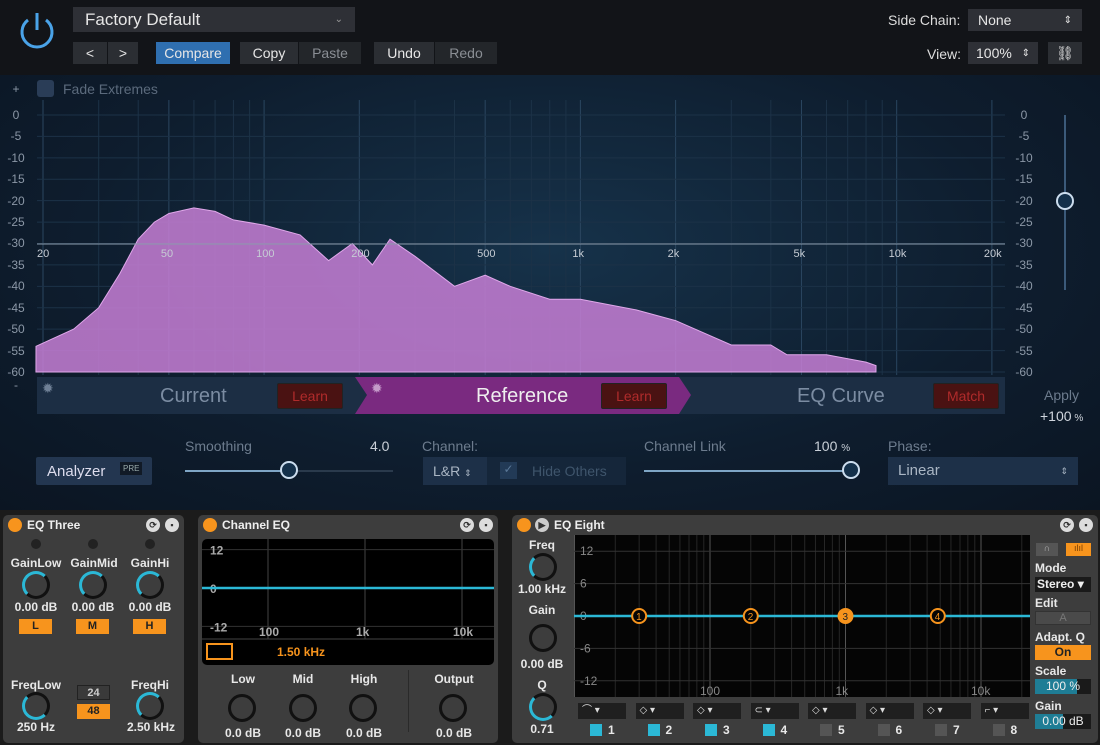 Image resolution: width=1100 pixels, height=745 pixels. I want to click on low-label: Low, so click(243, 679).